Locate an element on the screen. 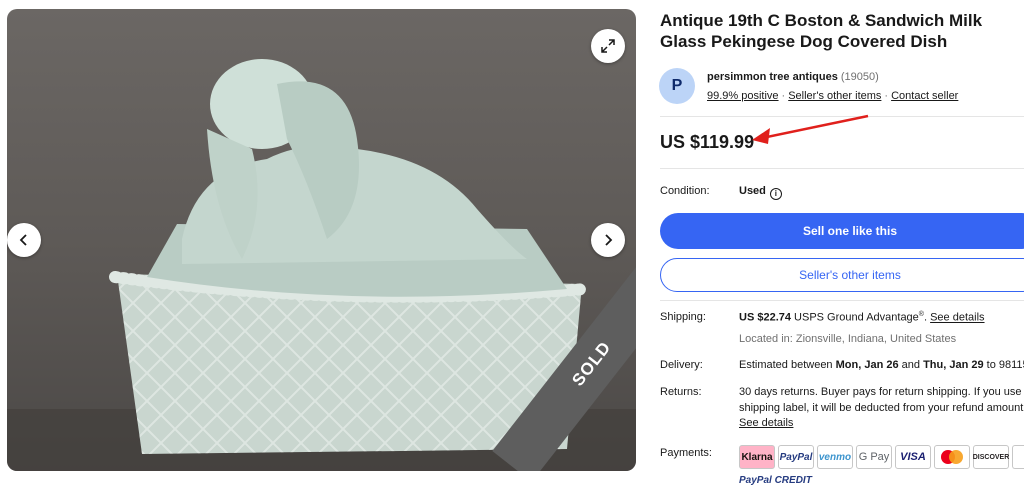 The height and width of the screenshot is (486, 1024). paypal-credit-icon: PayPal CREDIT is located at coordinates (775, 480).